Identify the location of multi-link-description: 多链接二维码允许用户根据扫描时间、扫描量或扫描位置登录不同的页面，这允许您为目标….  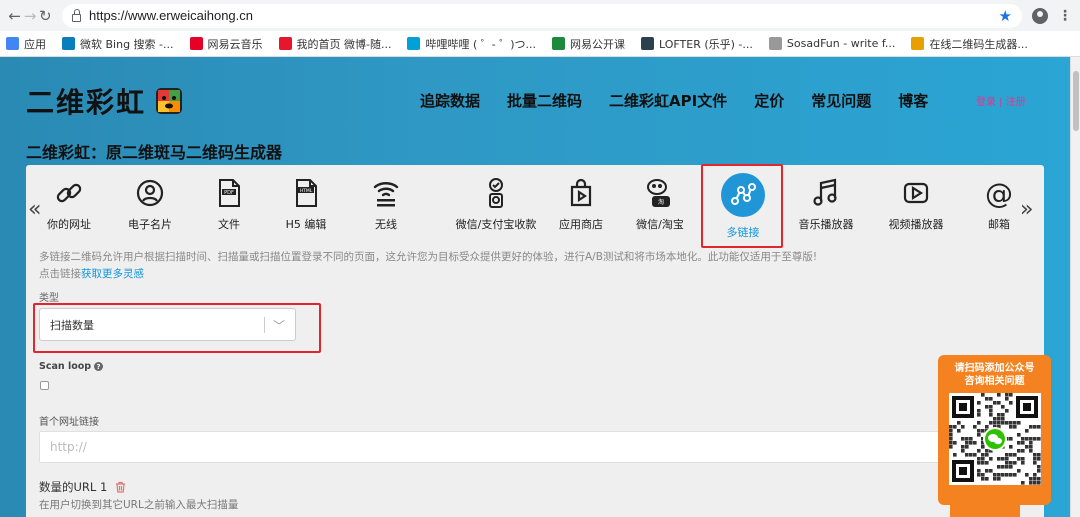
(428, 257).